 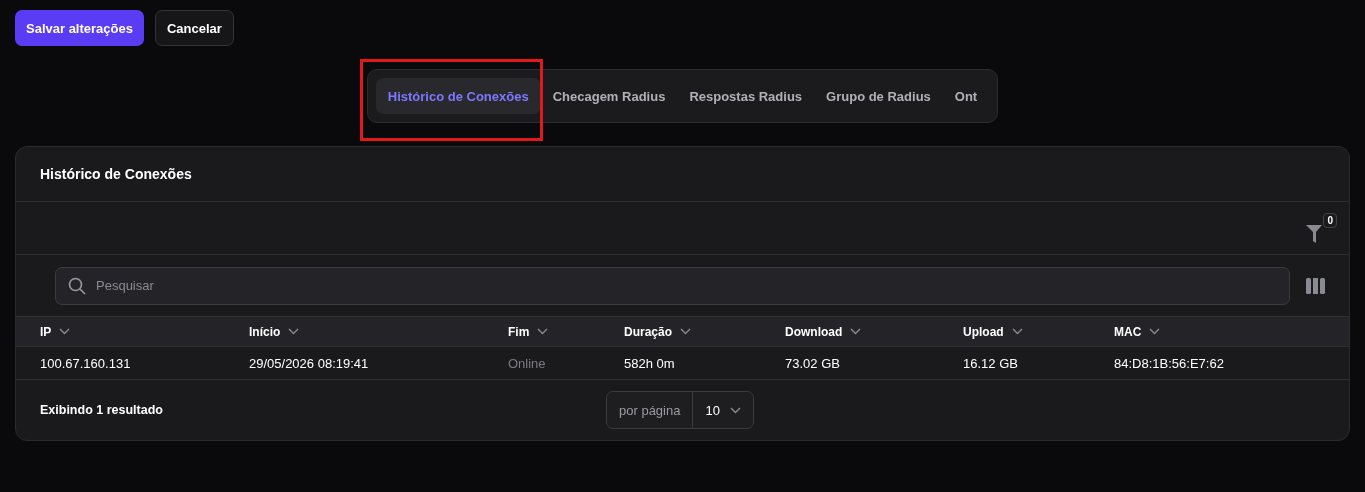 I want to click on tab: Respostas Radius, so click(x=746, y=96).